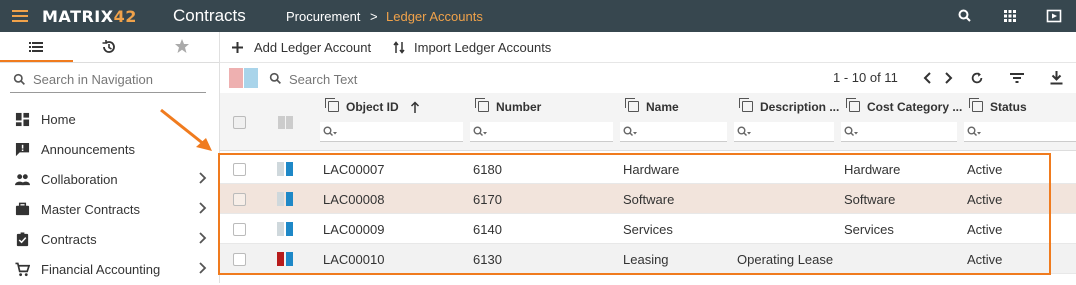 The width and height of the screenshot is (1076, 285). I want to click on breadcrumb-ledger-accounts: Ledger Accounts, so click(434, 16).